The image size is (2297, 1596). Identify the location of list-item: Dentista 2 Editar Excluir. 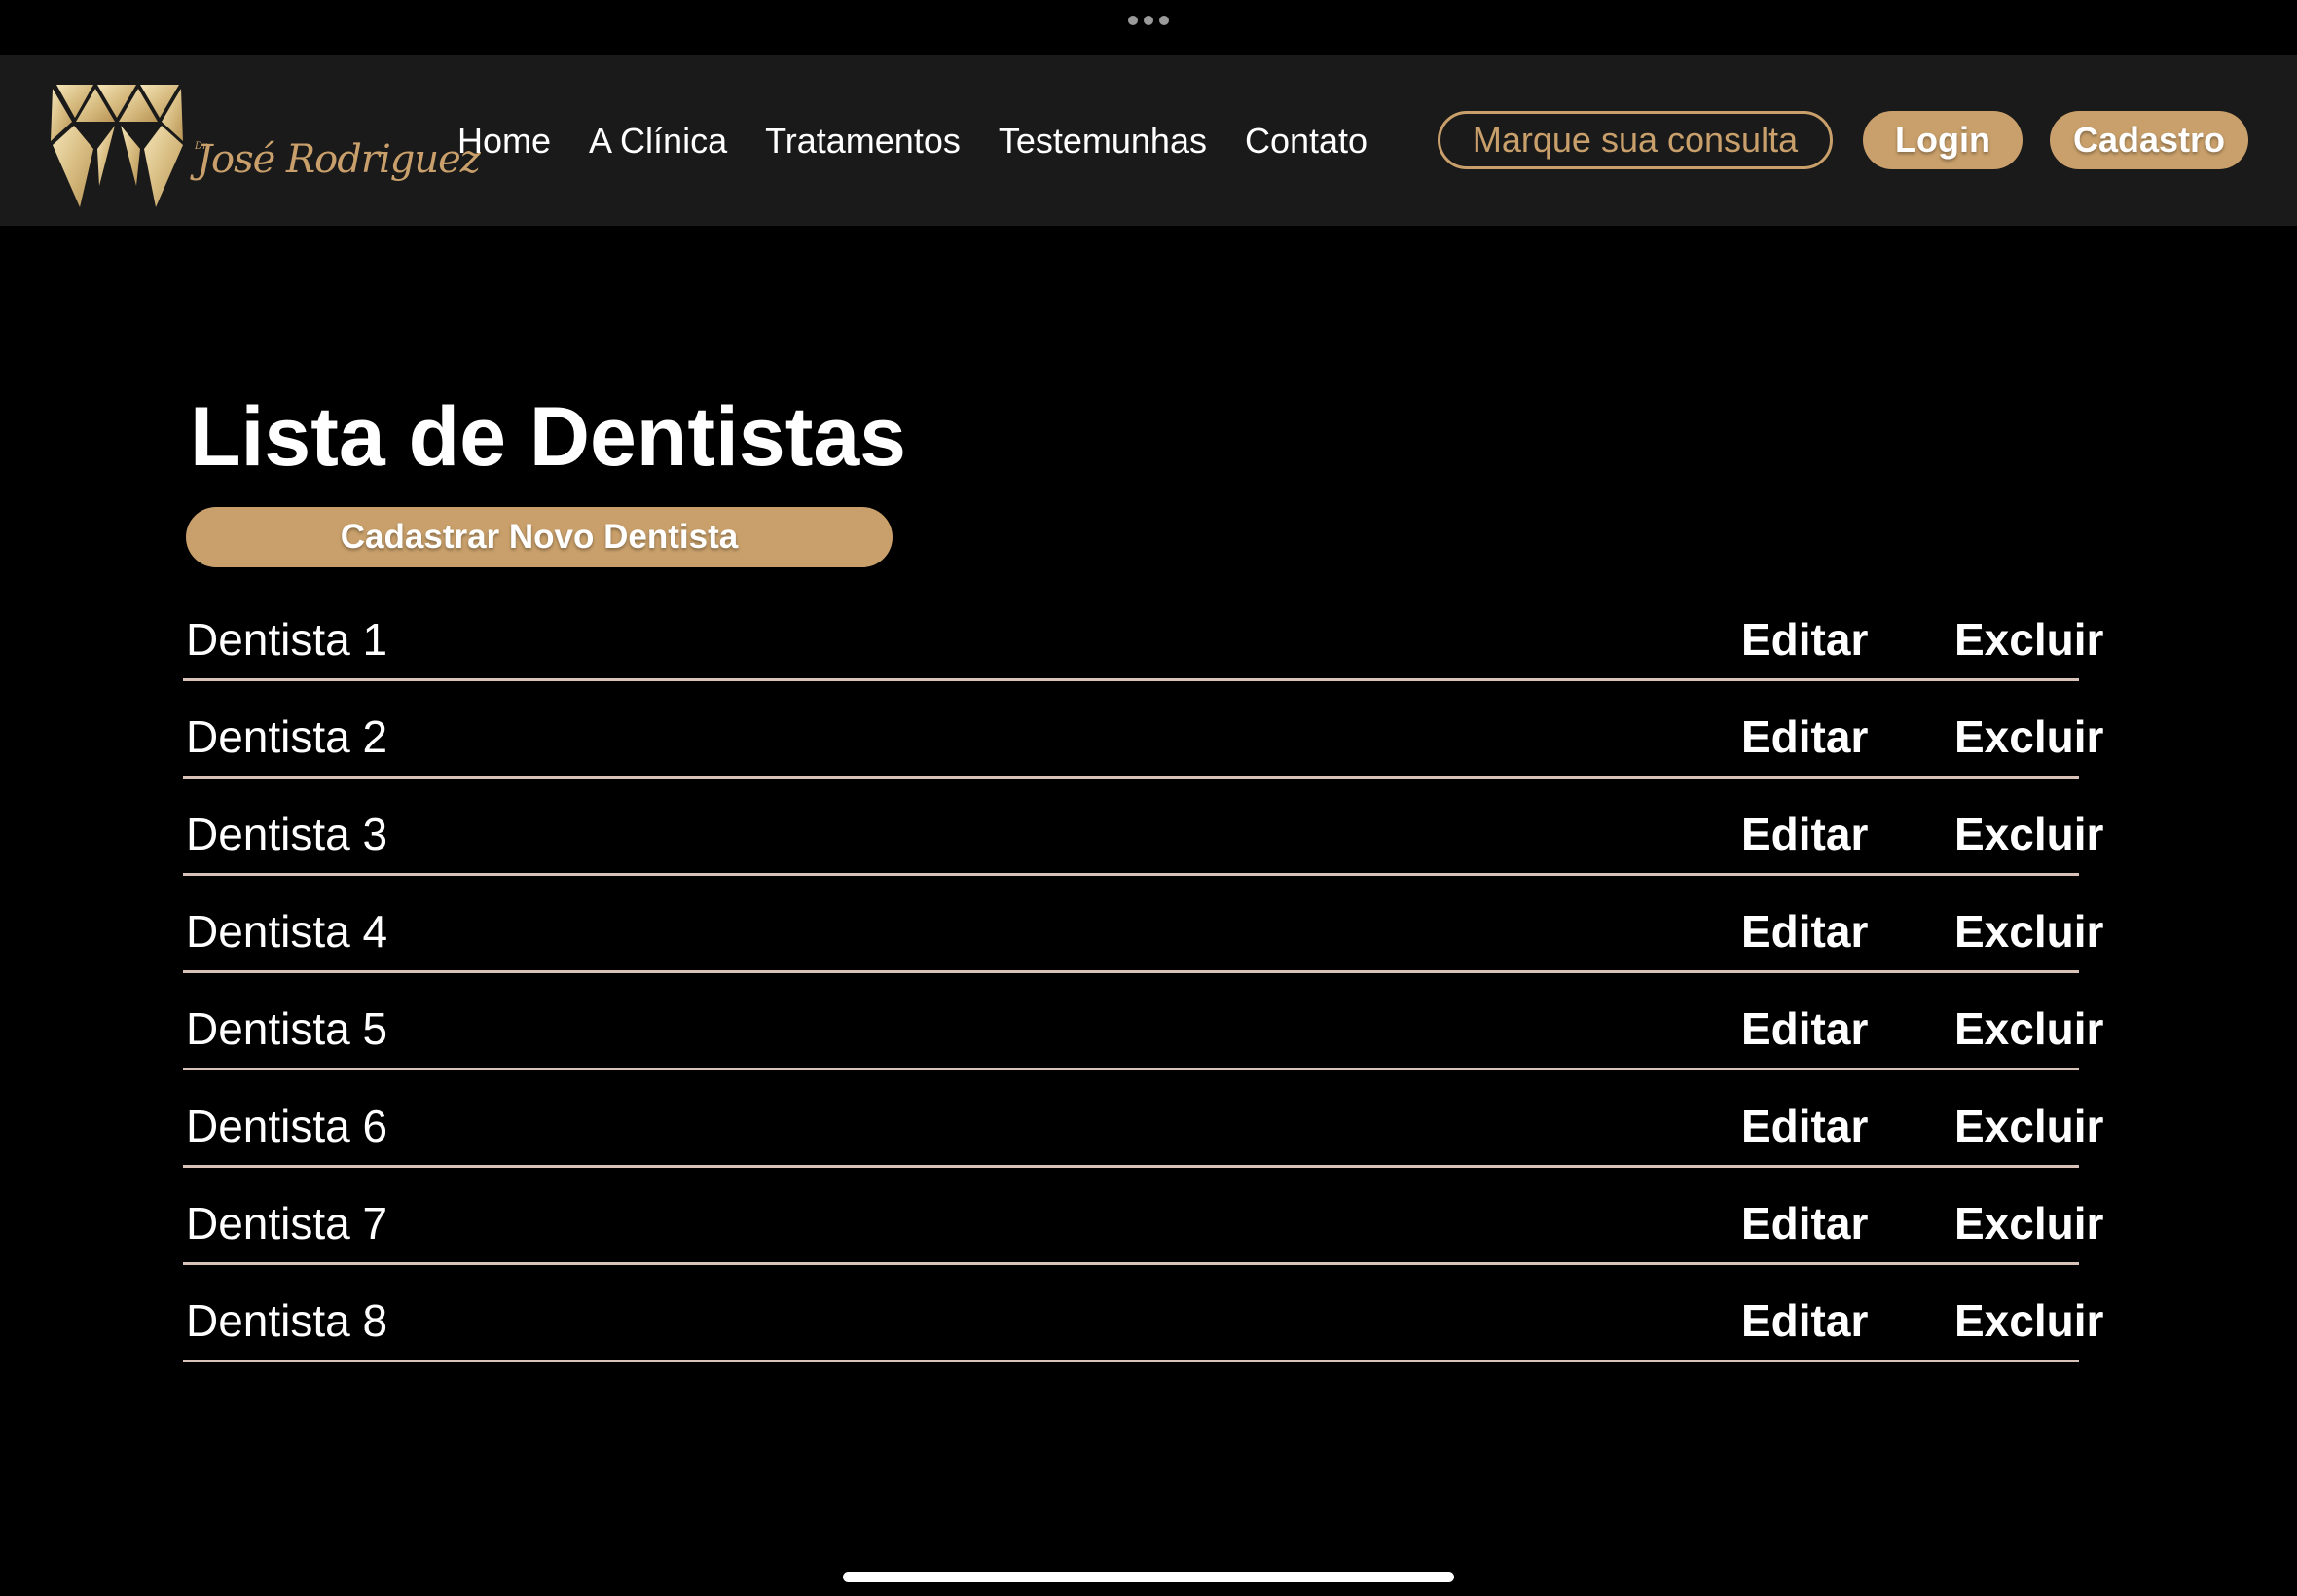
(1143, 730).